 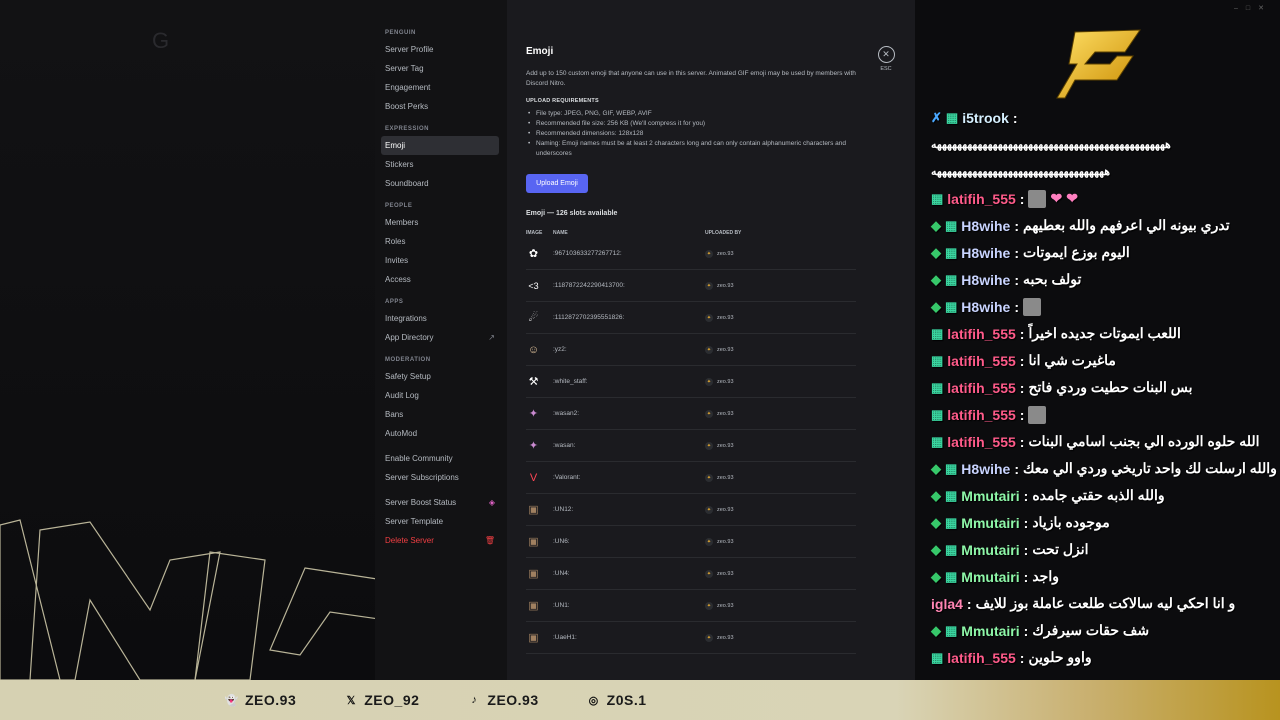 What do you see at coordinates (629, 605) in the screenshot?
I see `emoji-name: :UN1:` at bounding box center [629, 605].